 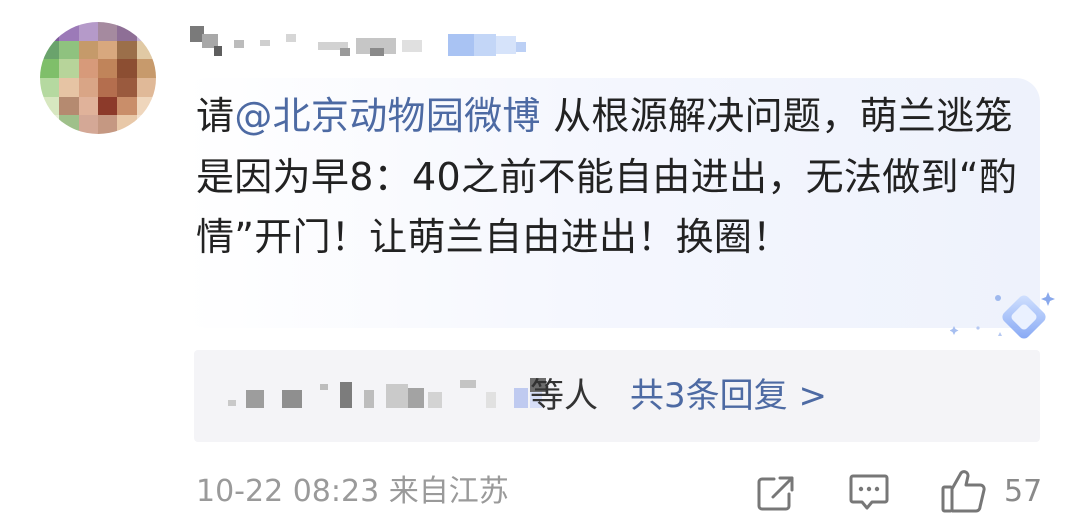 What do you see at coordinates (776, 493) in the screenshot?
I see `share-icon` at bounding box center [776, 493].